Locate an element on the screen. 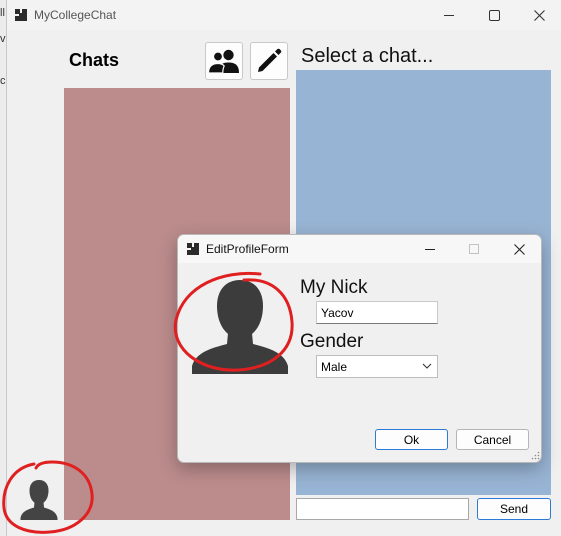 The height and width of the screenshot is (536, 561). message-input is located at coordinates (382, 509).